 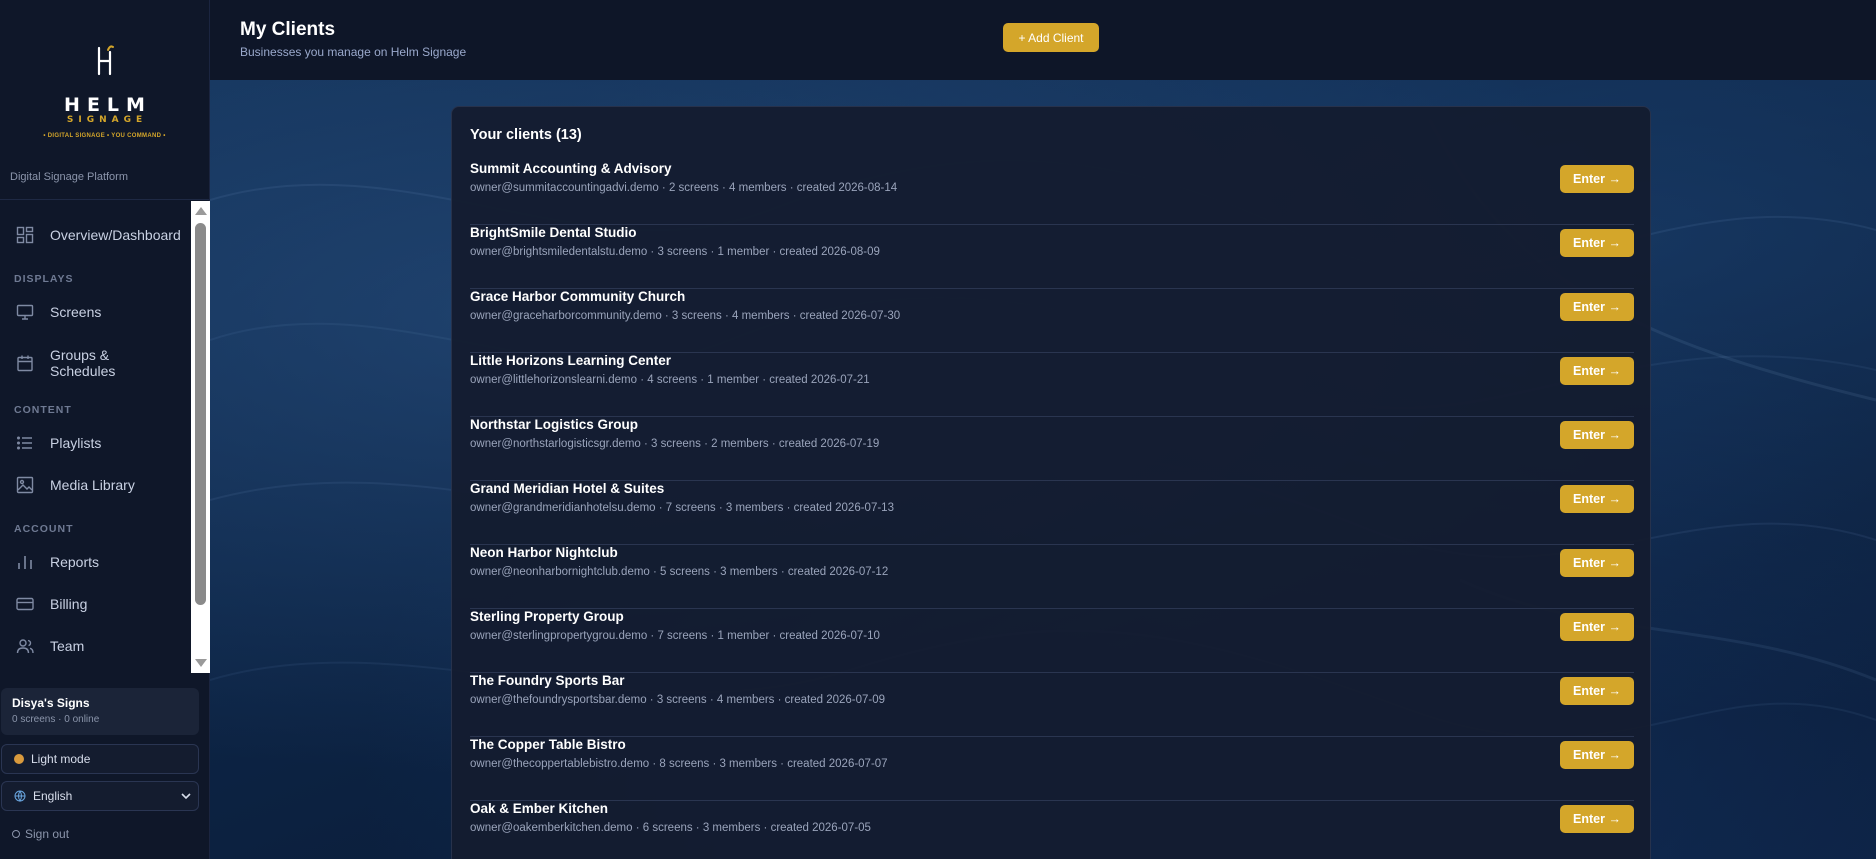 I want to click on sidebar-item-playlists: Playlists, so click(x=99, y=443).